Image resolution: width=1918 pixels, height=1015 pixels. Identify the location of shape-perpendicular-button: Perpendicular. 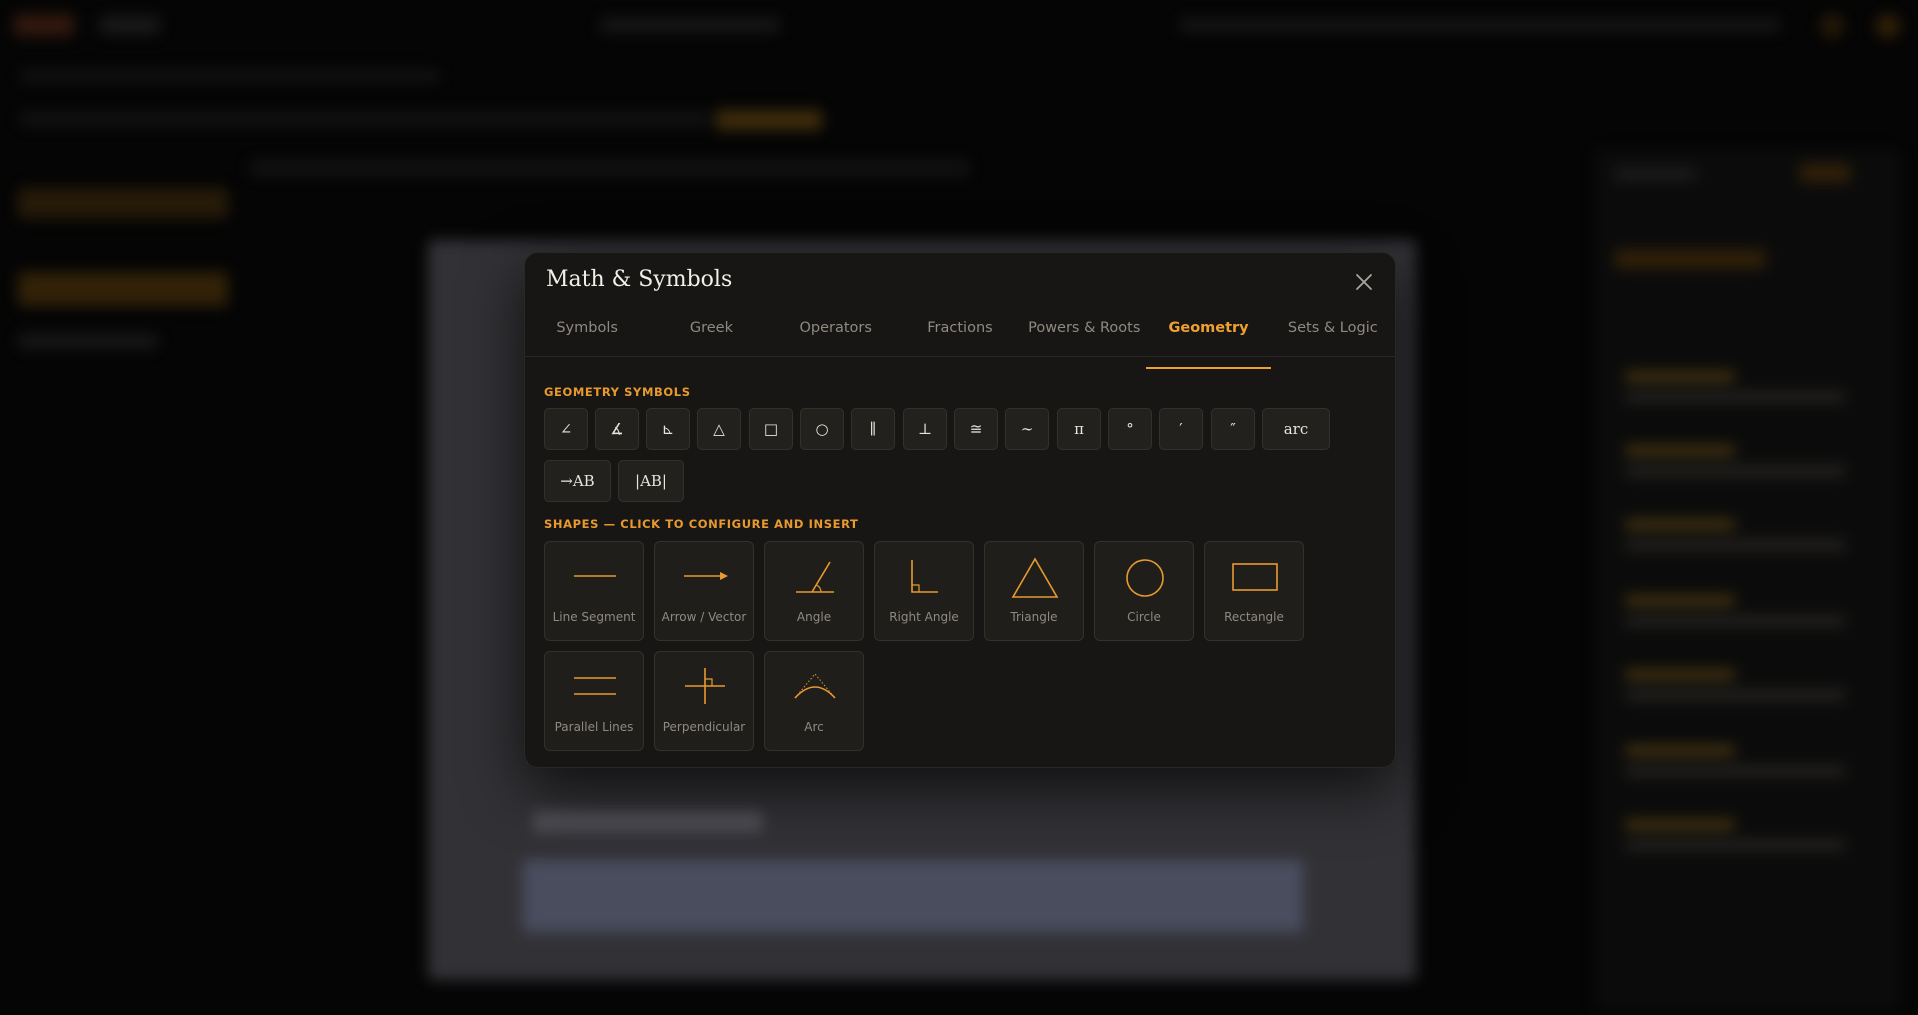
(704, 701).